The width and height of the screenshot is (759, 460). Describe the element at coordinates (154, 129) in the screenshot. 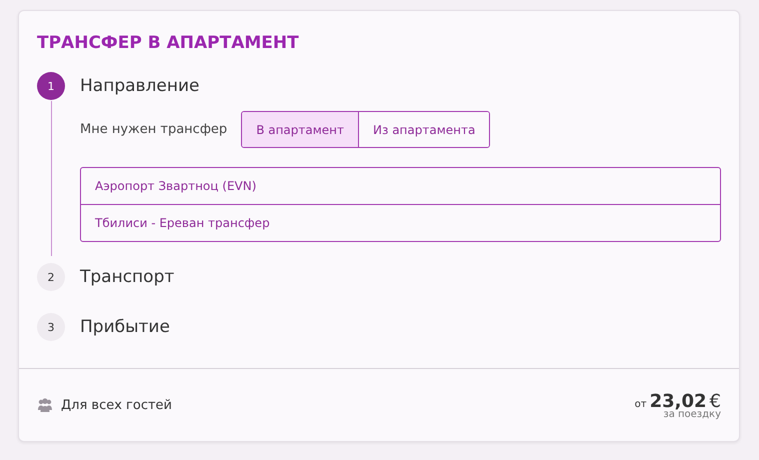

I see `transfer-label: Мне нужен трансфер` at that location.